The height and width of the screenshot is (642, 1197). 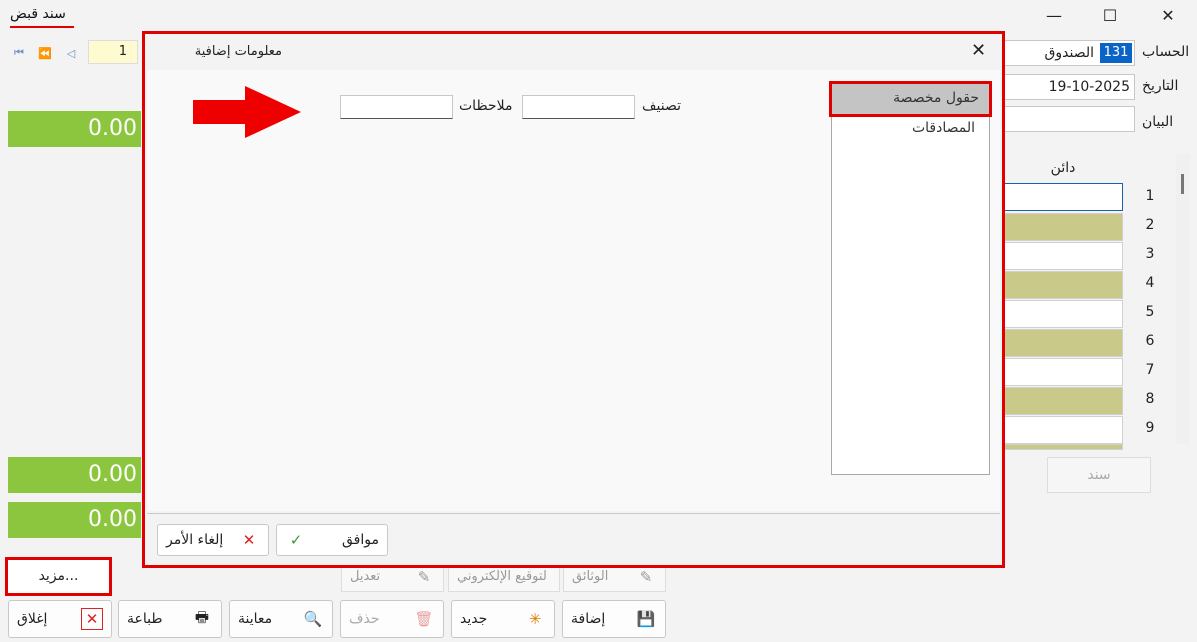 What do you see at coordinates (424, 619) in the screenshot?
I see `trash-icon: 🗑` at bounding box center [424, 619].